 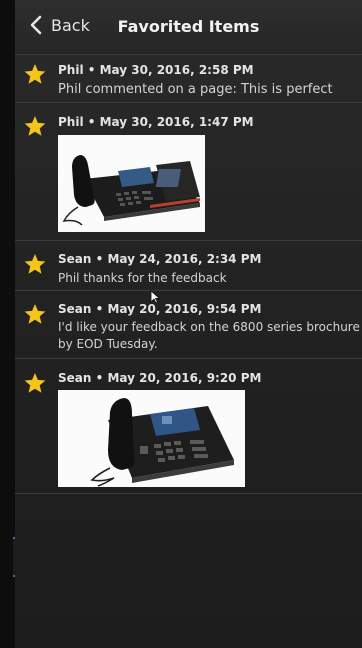 I want to click on item-author-time: Sean • May 24, 2016, 2:34 PM, so click(x=160, y=259).